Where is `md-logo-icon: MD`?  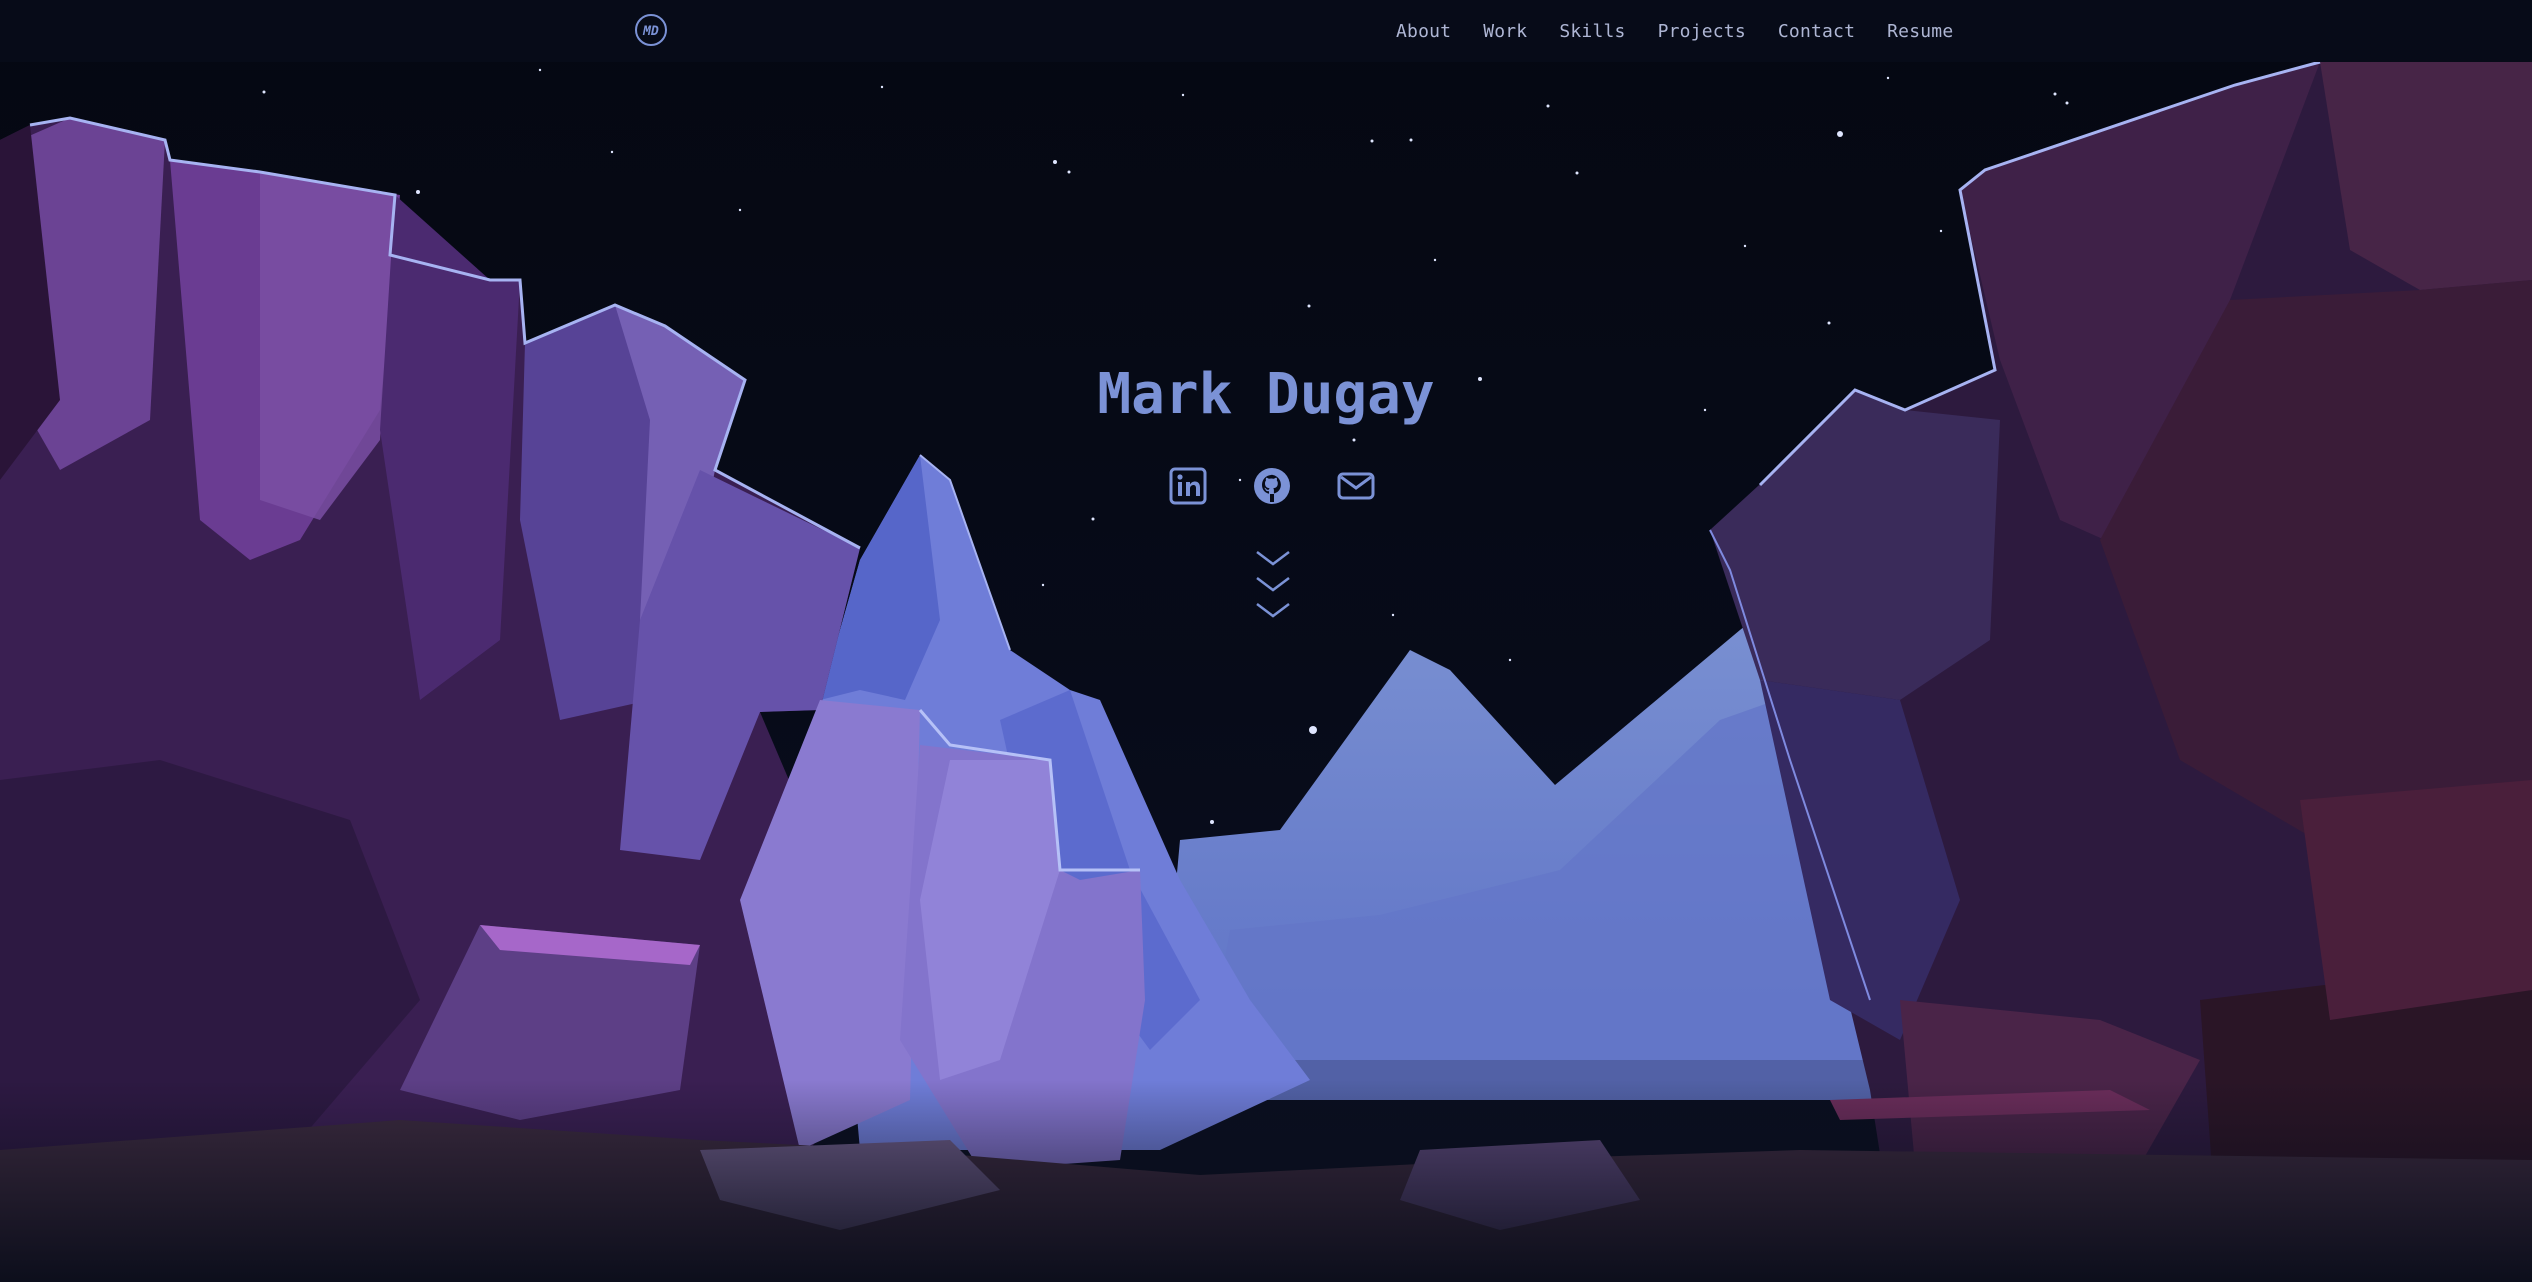
md-logo-icon: MD is located at coordinates (651, 30).